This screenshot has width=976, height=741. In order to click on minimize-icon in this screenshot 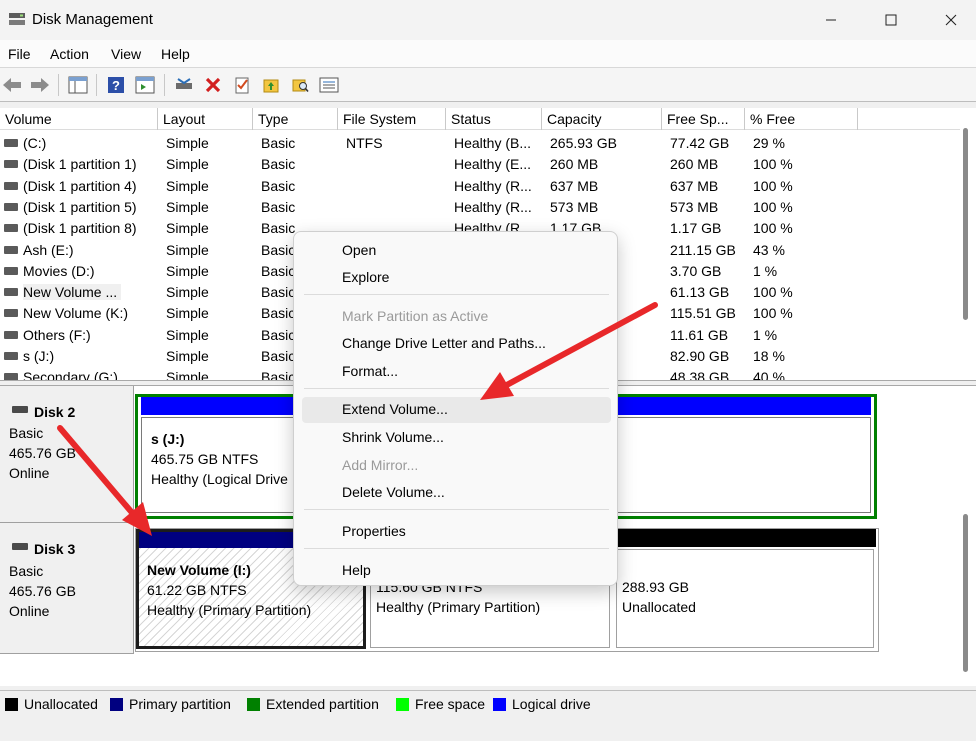, I will do `click(831, 20)`.